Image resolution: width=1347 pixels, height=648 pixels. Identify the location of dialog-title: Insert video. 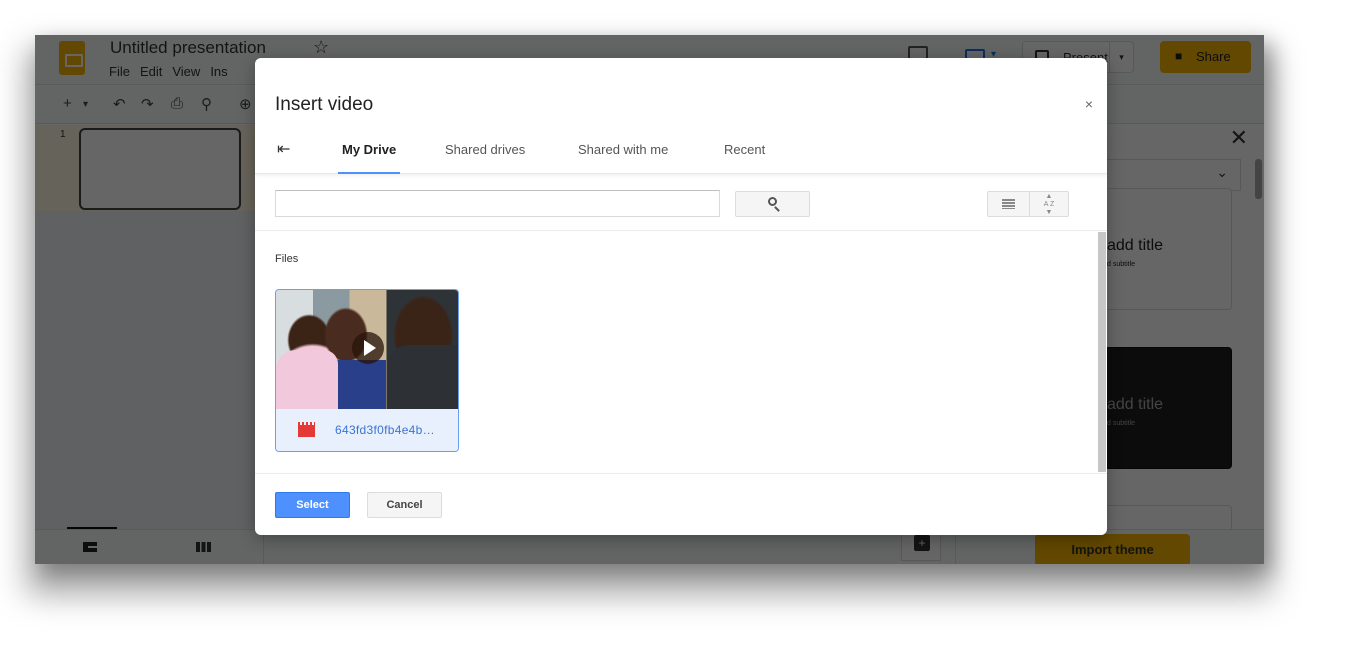
(324, 104).